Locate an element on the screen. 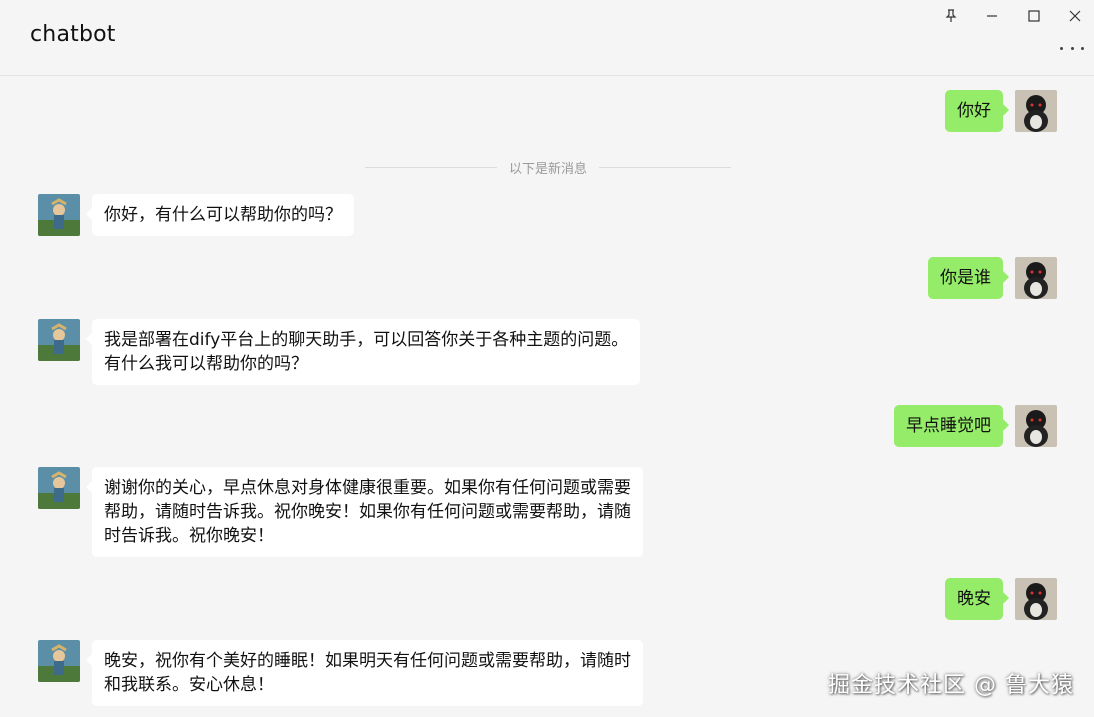  watermark: 掘金技术社区 @ 鲁大猿 is located at coordinates (951, 685).